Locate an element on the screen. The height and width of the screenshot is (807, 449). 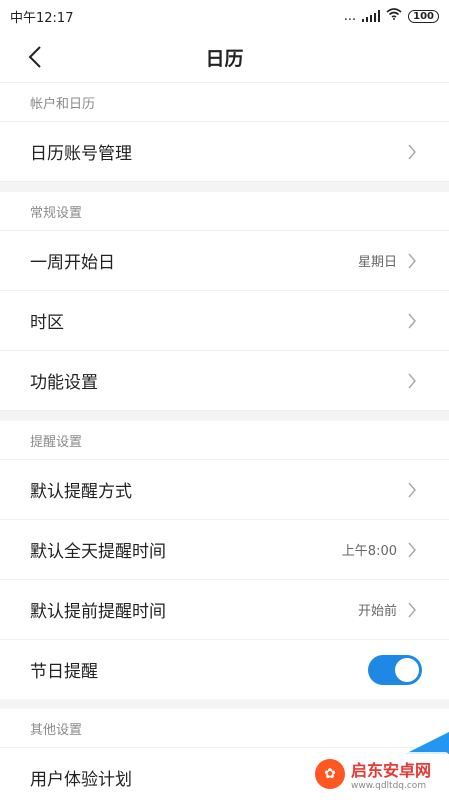
title-bar: 日历 is located at coordinates (224, 57).